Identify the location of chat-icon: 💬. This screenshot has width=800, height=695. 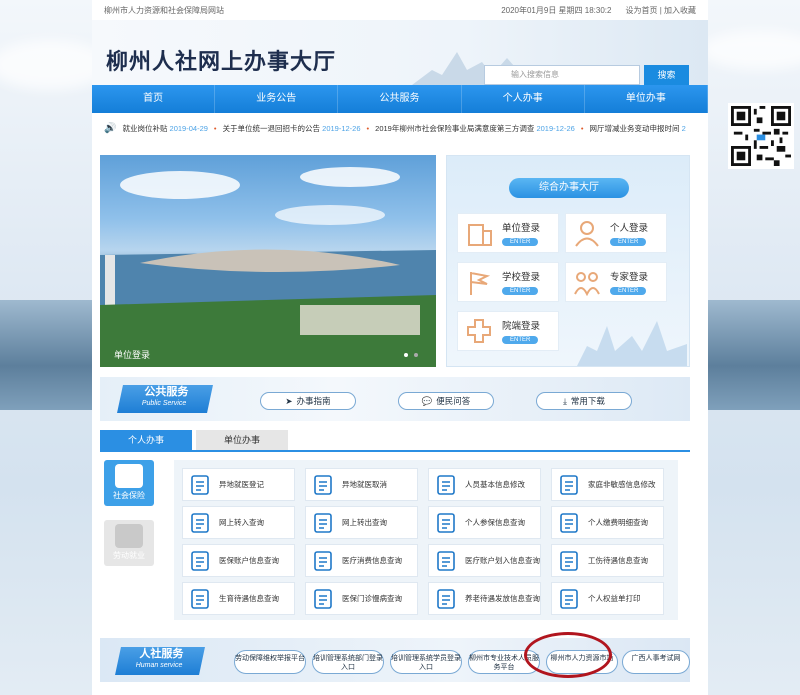
(427, 400).